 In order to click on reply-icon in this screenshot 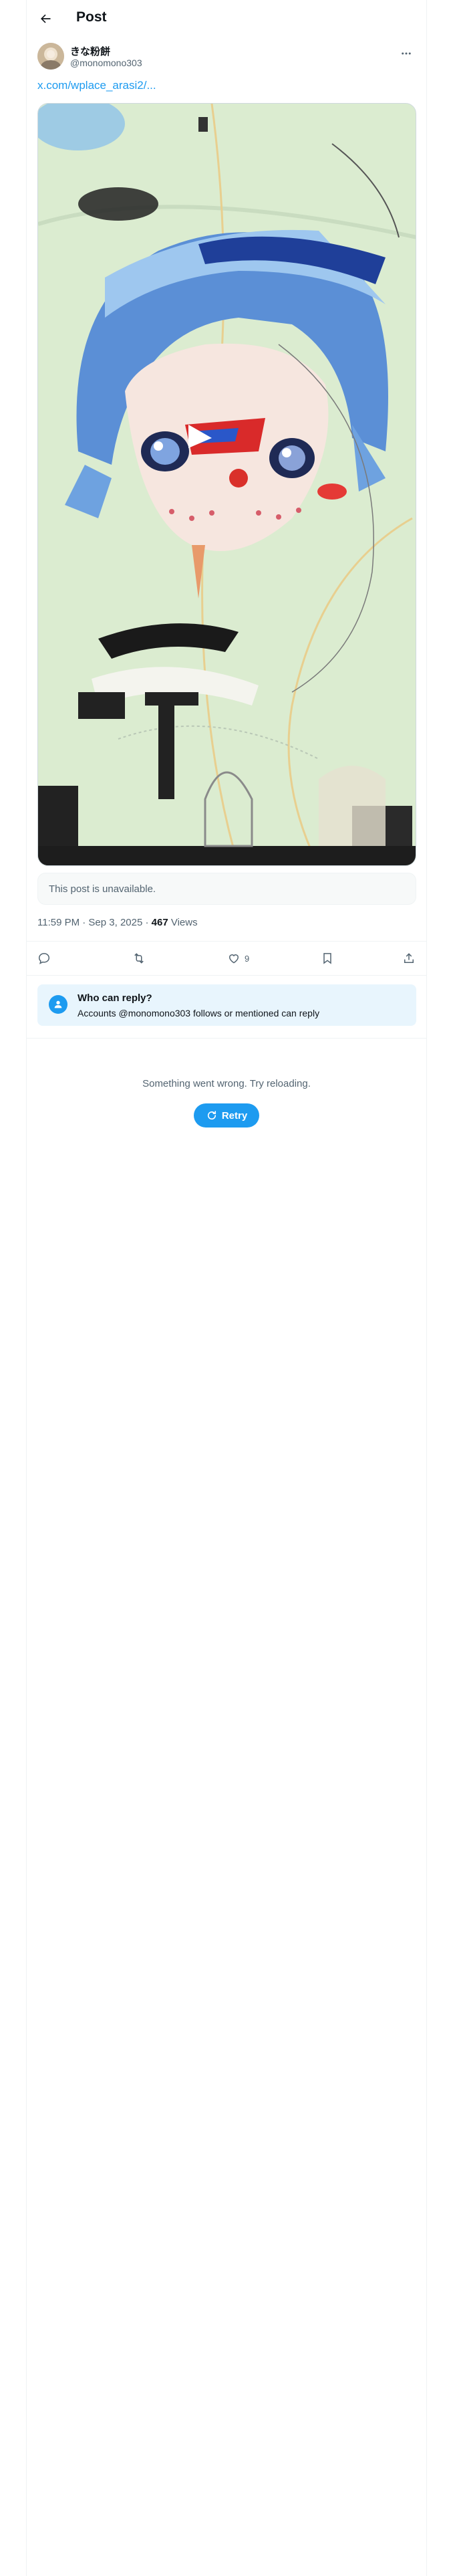, I will do `click(44, 958)`.